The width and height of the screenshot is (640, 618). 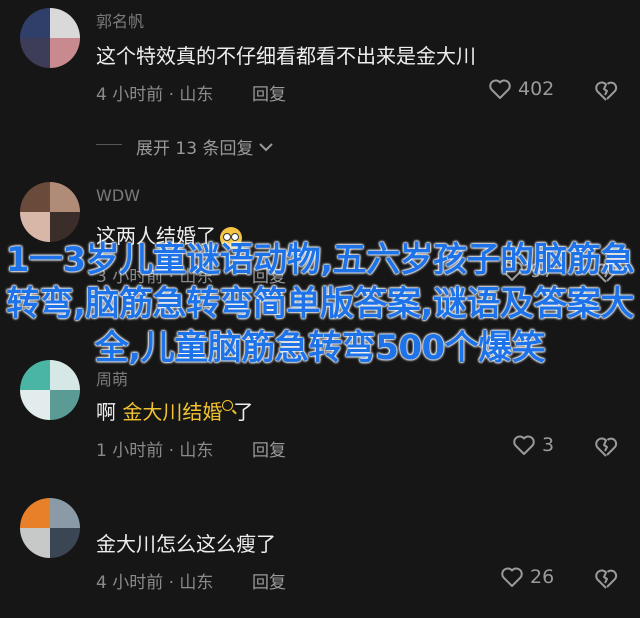 I want to click on expand-replies-button: 展开 13 条回复, so click(x=205, y=146).